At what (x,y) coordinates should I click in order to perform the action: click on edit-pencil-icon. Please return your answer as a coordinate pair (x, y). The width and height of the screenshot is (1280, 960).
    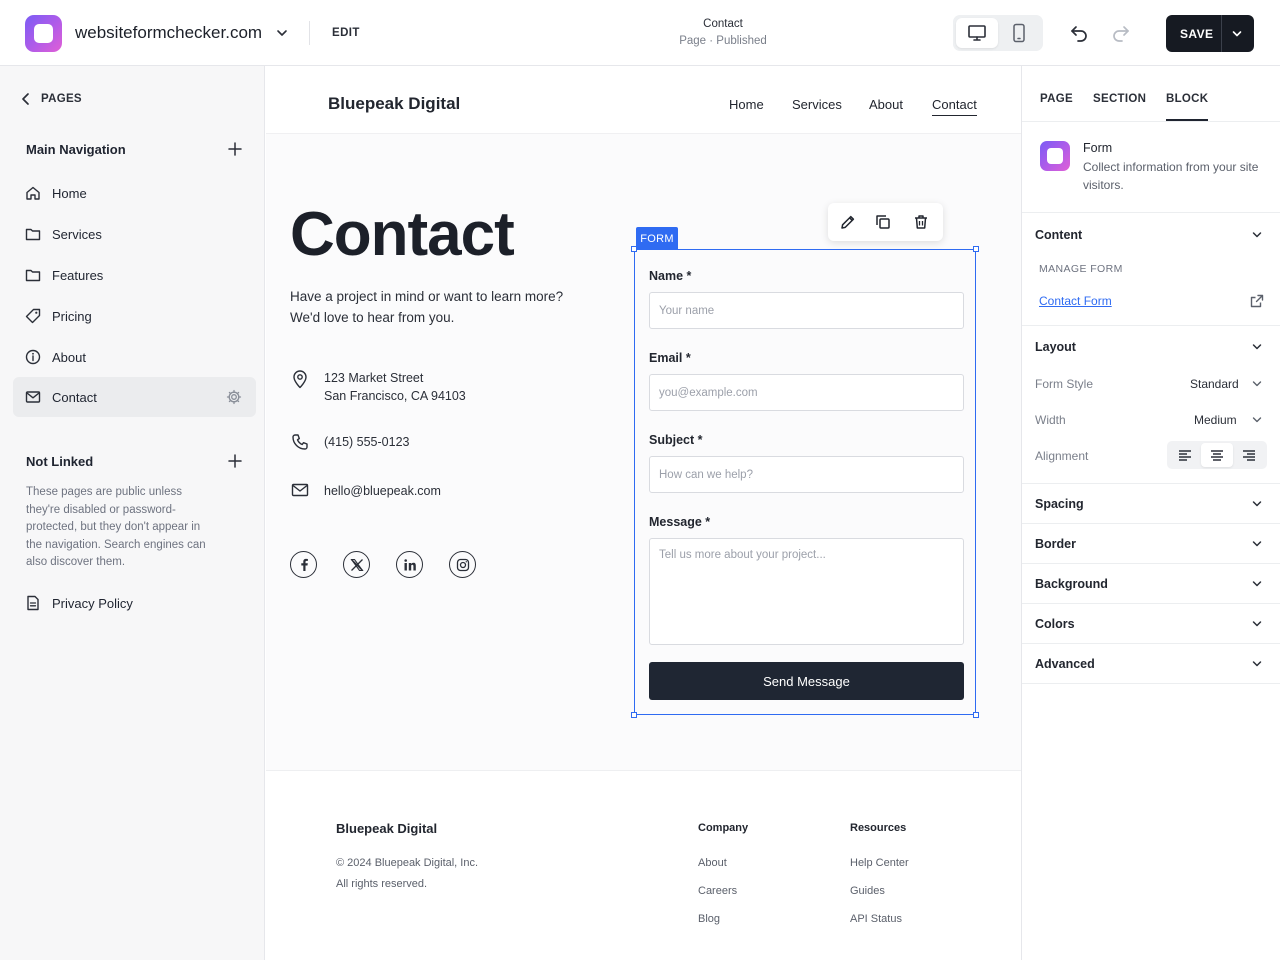
    Looking at the image, I should click on (848, 222).